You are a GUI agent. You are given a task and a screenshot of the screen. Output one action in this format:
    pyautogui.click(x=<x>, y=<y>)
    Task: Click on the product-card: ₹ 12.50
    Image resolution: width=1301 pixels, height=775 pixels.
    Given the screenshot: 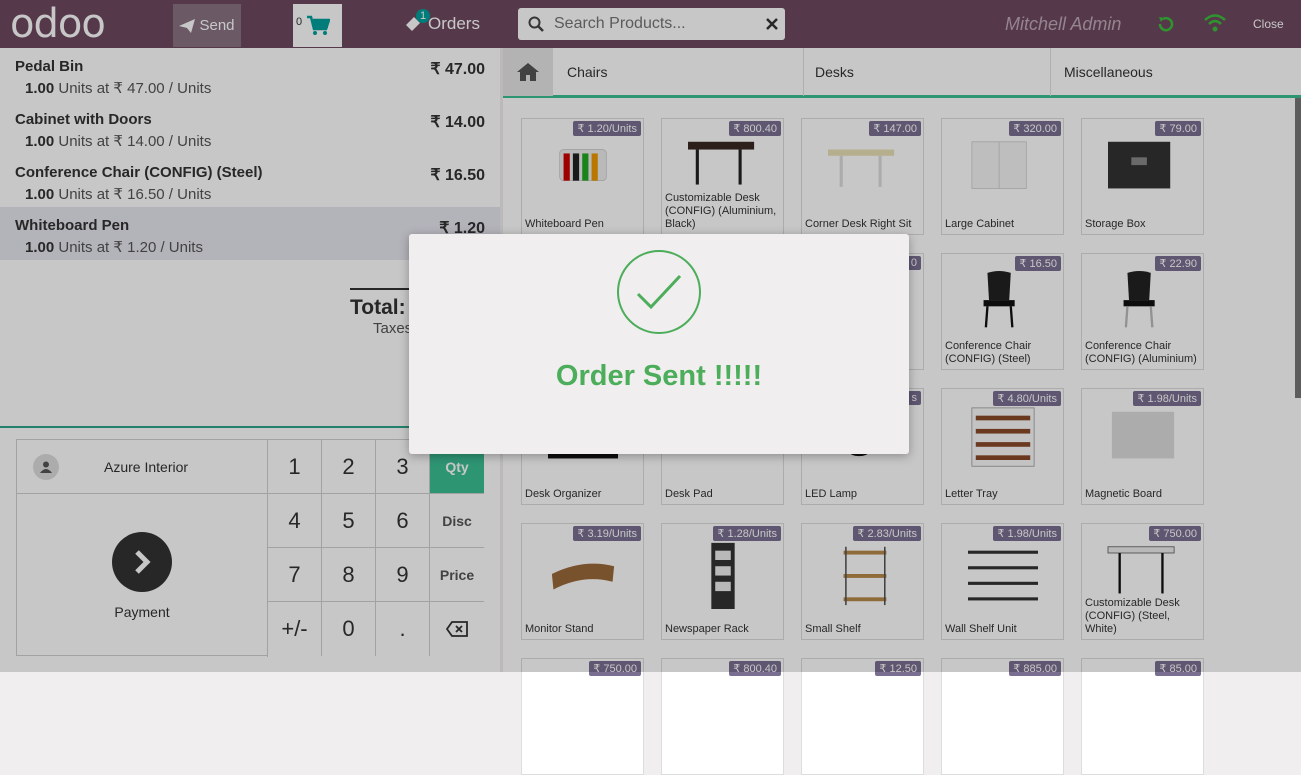 What is the action you would take?
    pyautogui.click(x=862, y=716)
    